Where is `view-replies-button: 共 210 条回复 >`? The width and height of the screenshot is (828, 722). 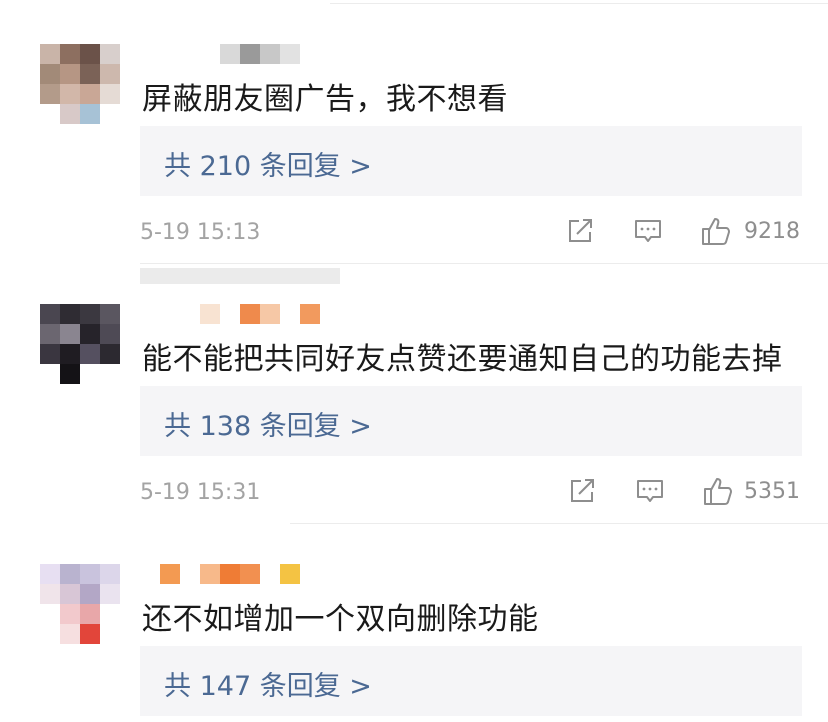 view-replies-button: 共 210 条回复 > is located at coordinates (471, 161).